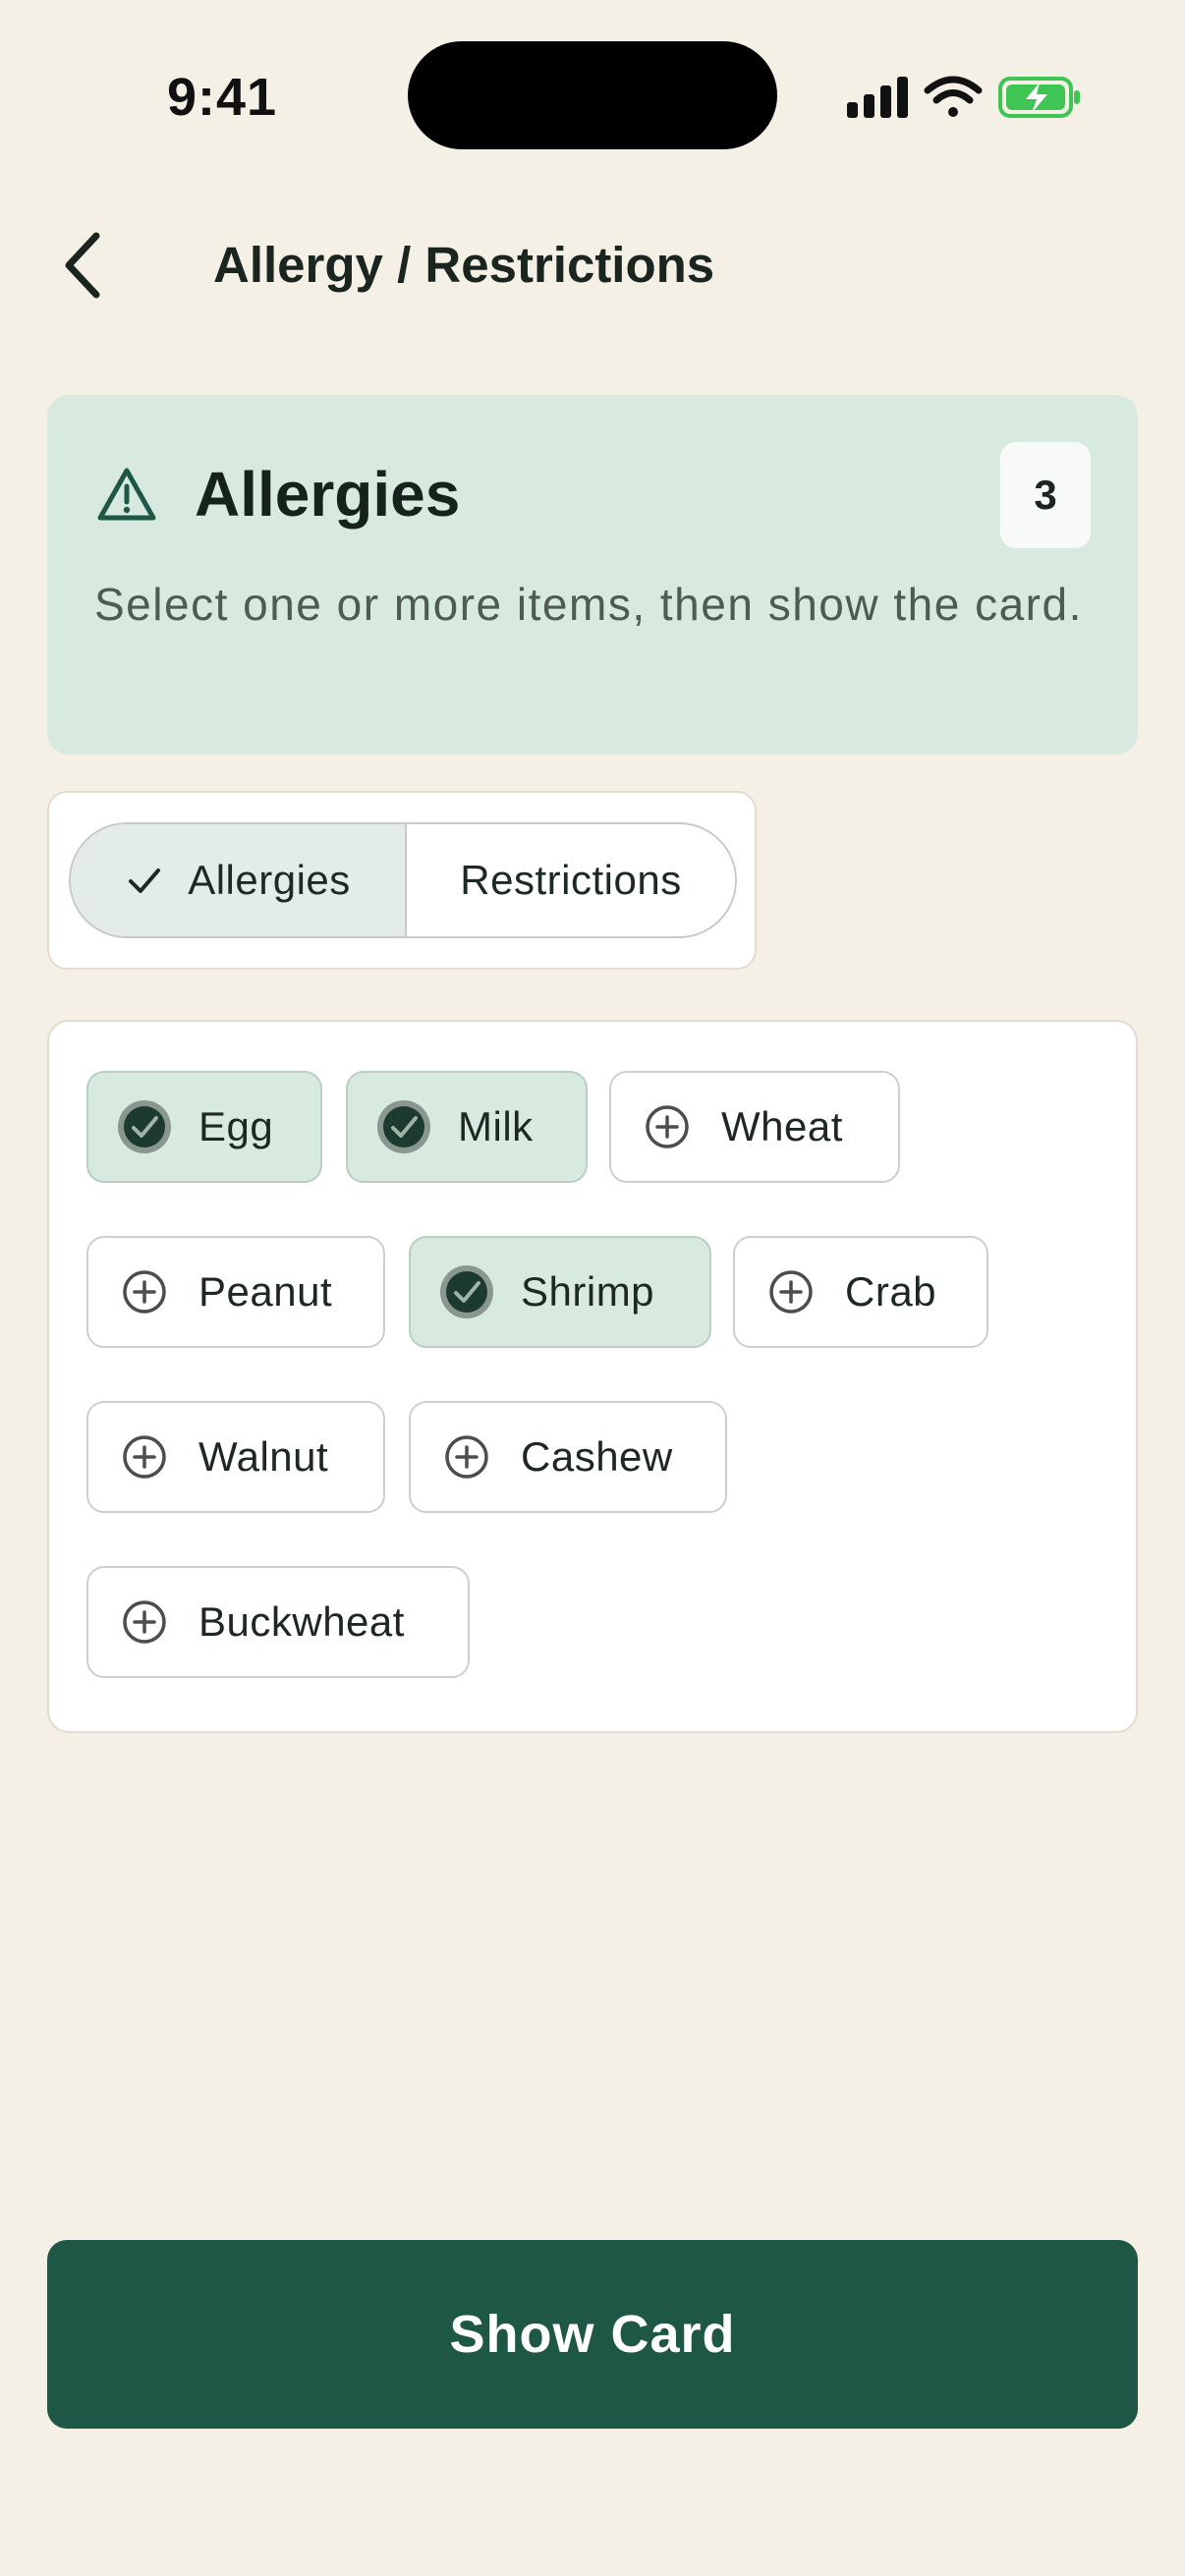  I want to click on tab-restrictions: Restrictions, so click(571, 880).